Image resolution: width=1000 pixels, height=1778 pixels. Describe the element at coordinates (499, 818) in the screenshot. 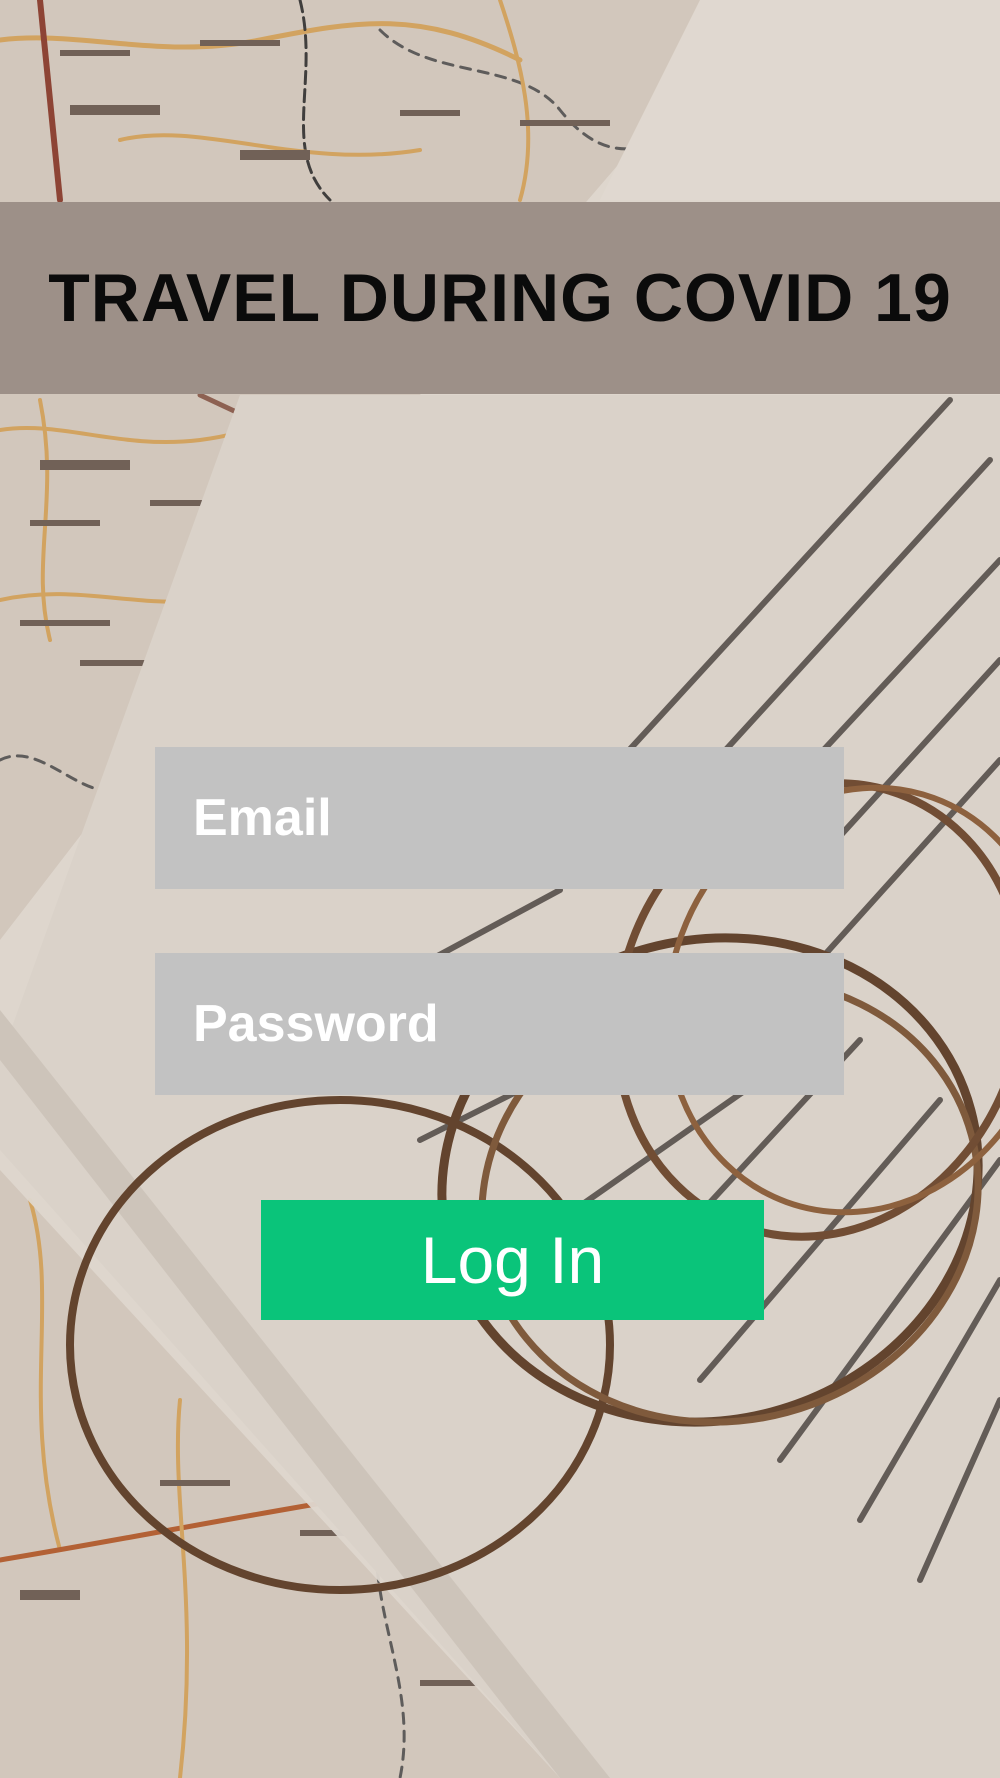

I see `email-input` at that location.